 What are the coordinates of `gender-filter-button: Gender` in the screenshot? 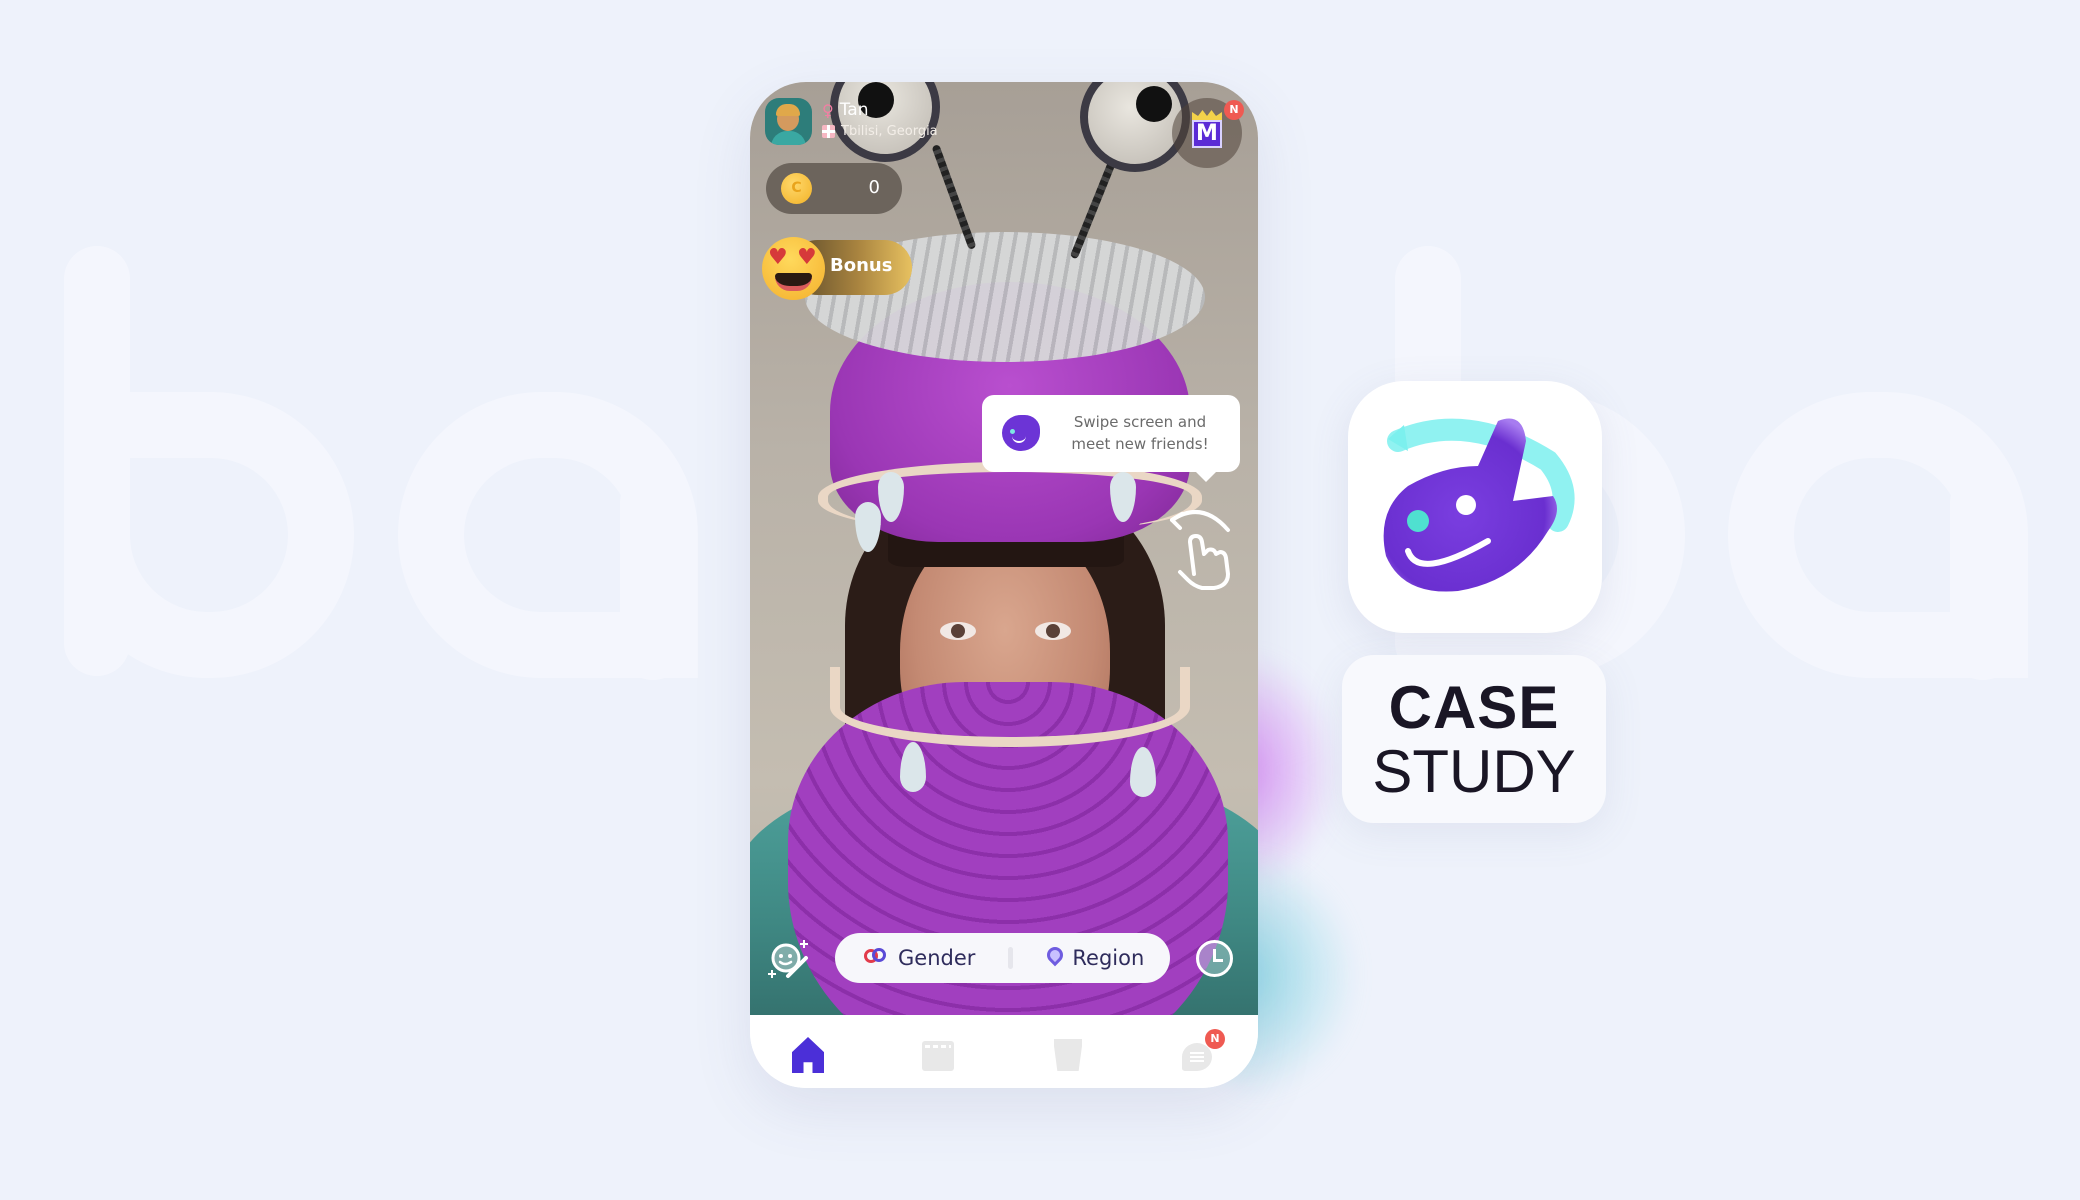 It's located at (919, 958).